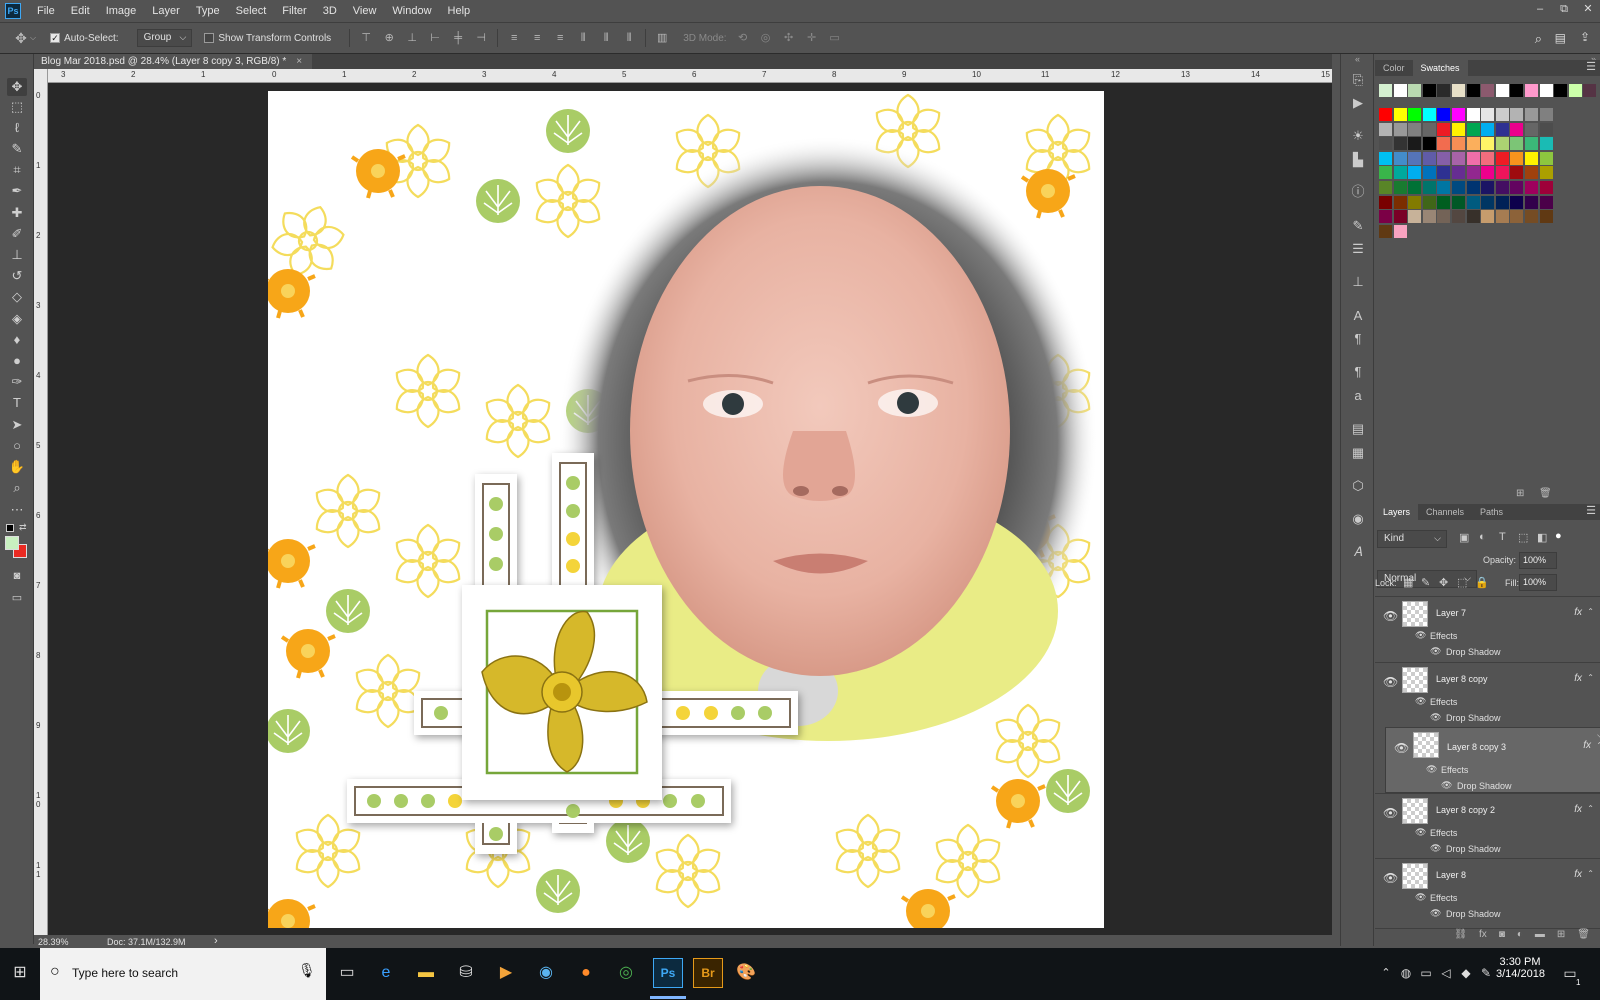 The image size is (1600, 1000). What do you see at coordinates (1540, 11) in the screenshot?
I see `minimize-button: –` at bounding box center [1540, 11].